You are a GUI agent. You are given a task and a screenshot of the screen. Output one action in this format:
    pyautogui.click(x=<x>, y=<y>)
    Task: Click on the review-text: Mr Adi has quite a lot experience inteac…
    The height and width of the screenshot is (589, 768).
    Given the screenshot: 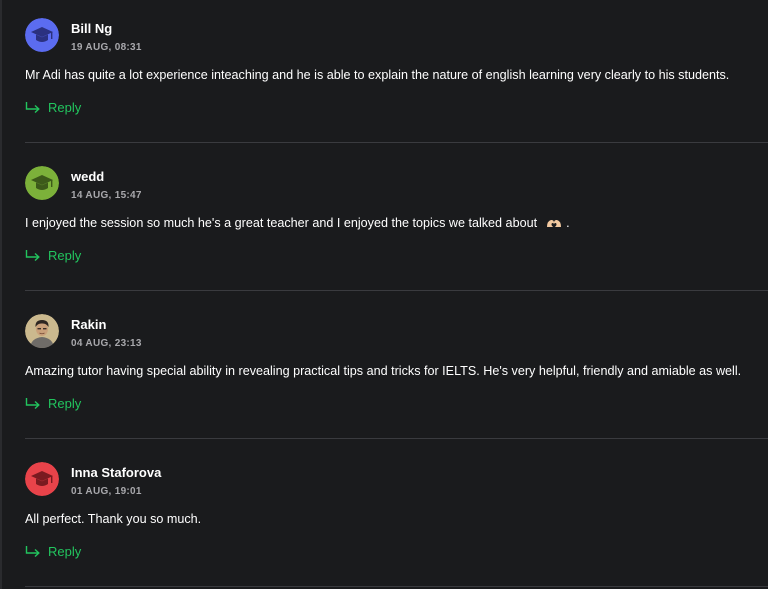 What is the action you would take?
    pyautogui.click(x=377, y=75)
    